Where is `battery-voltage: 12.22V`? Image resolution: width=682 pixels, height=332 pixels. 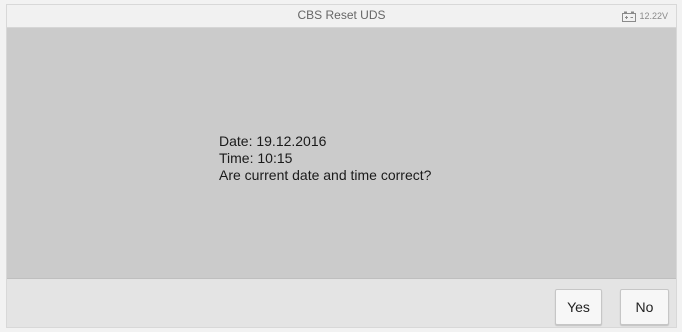
battery-voltage: 12.22V is located at coordinates (653, 16).